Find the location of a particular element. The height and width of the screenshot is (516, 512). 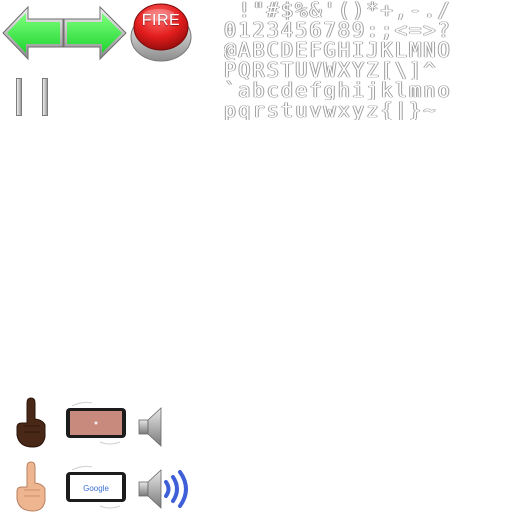

fire-button-base-icon is located at coordinates (161, 32).